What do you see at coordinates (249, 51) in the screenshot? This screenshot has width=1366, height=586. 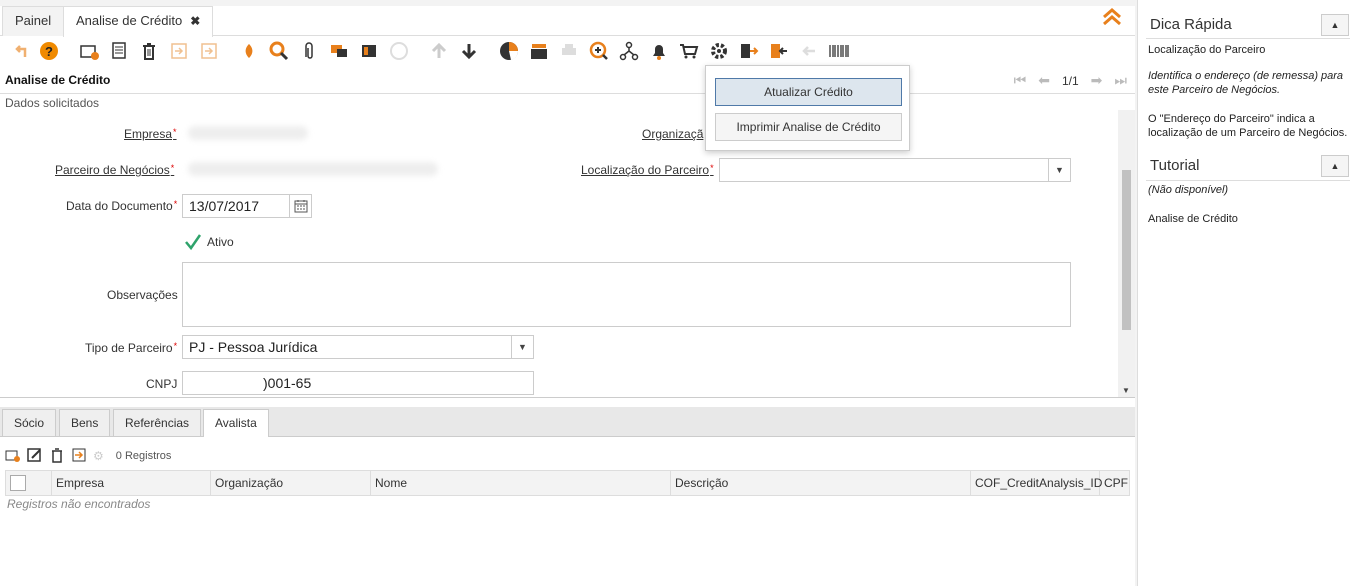 I see `refresh-icon` at bounding box center [249, 51].